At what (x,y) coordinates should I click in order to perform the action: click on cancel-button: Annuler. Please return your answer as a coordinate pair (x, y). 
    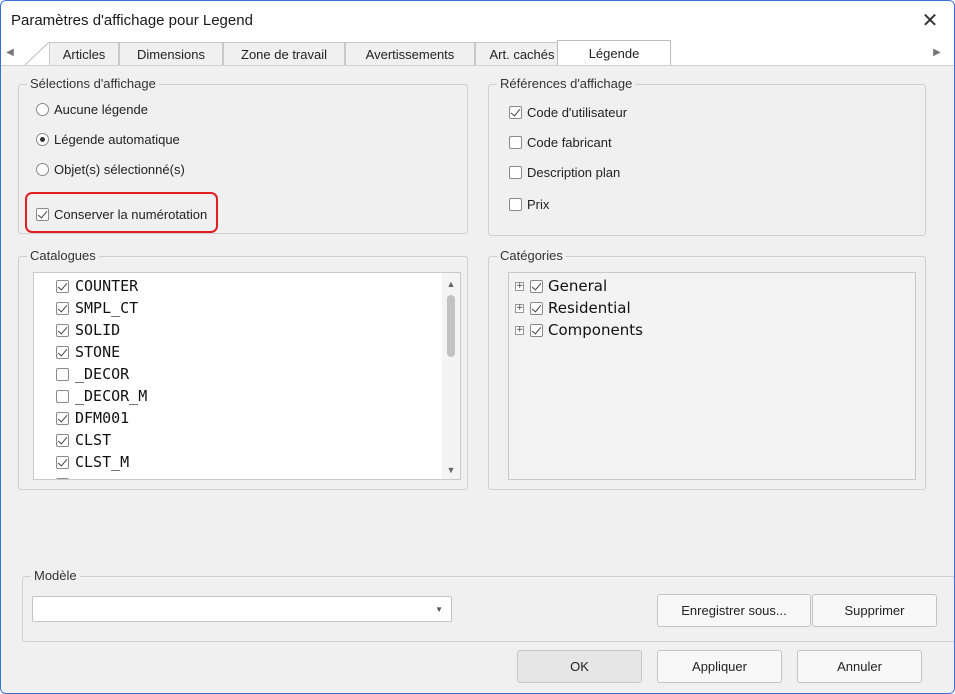
    Looking at the image, I should click on (859, 666).